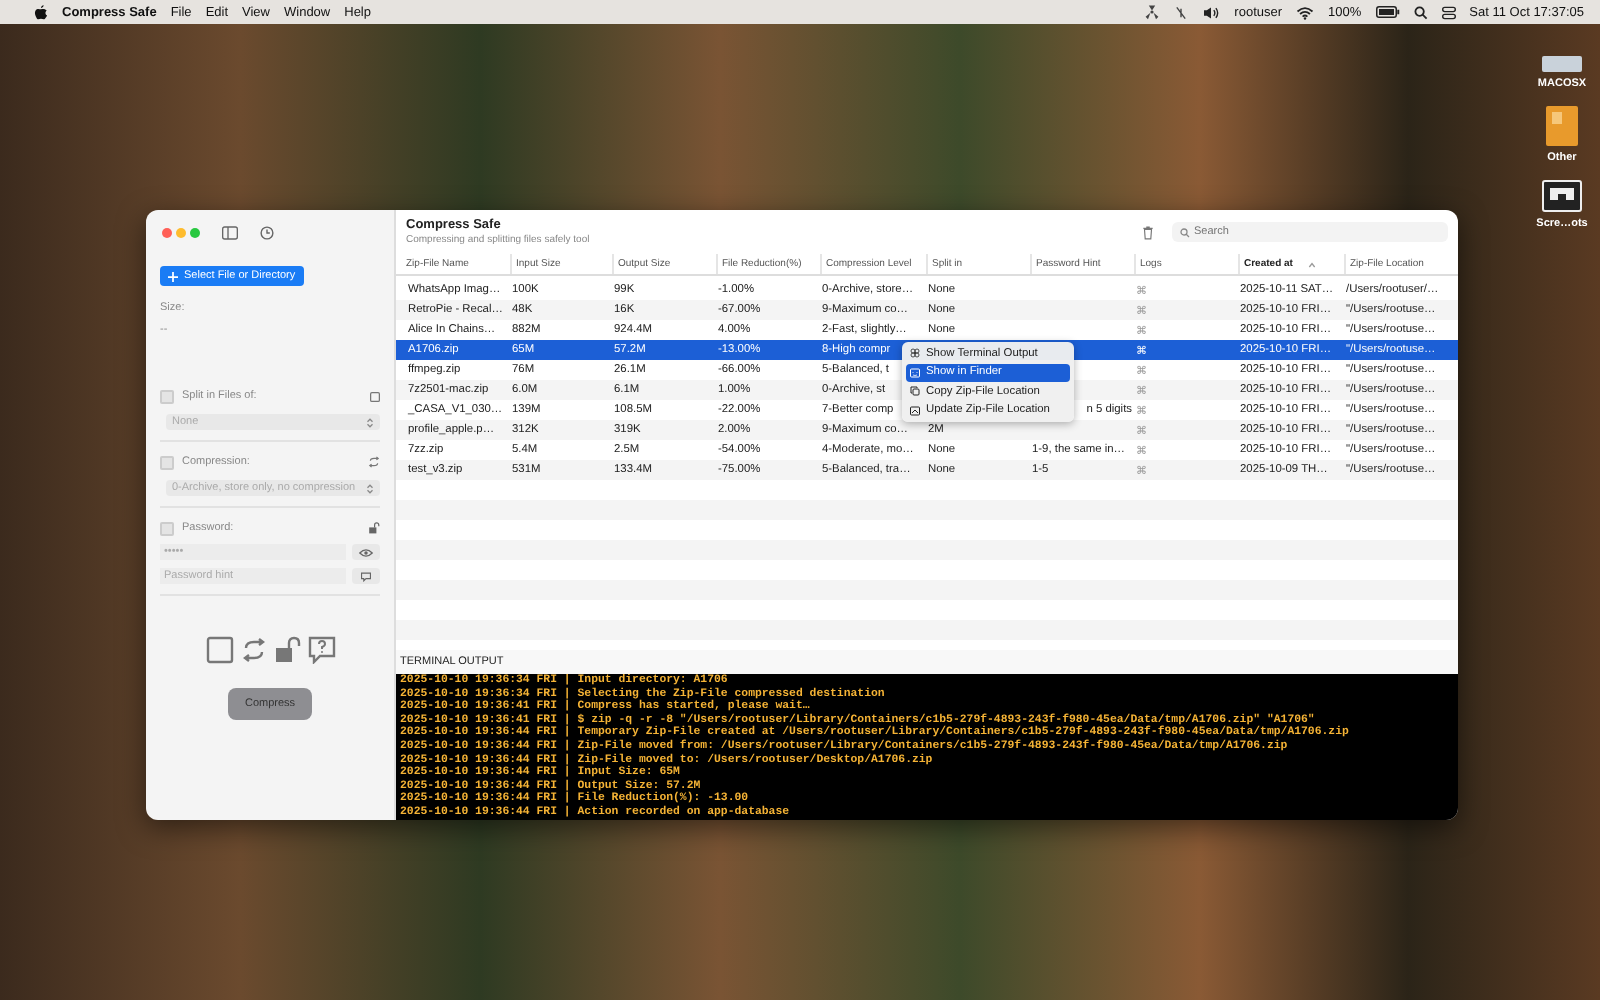 This screenshot has height=1000, width=1600. Describe the element at coordinates (41, 12) in the screenshot. I see `apple-logo-icon` at that location.